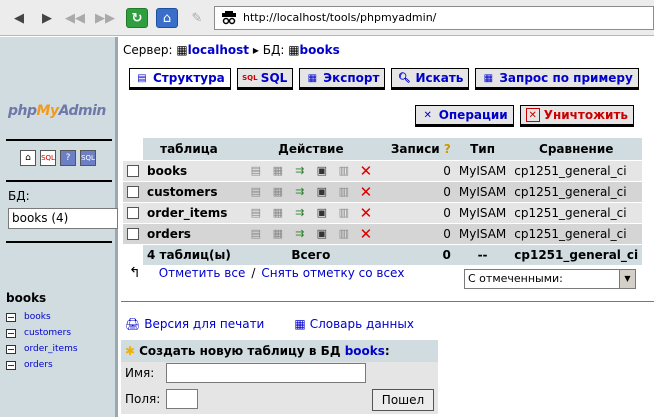  Describe the element at coordinates (197, 18) in the screenshot. I see `pen-icon: ✎` at that location.